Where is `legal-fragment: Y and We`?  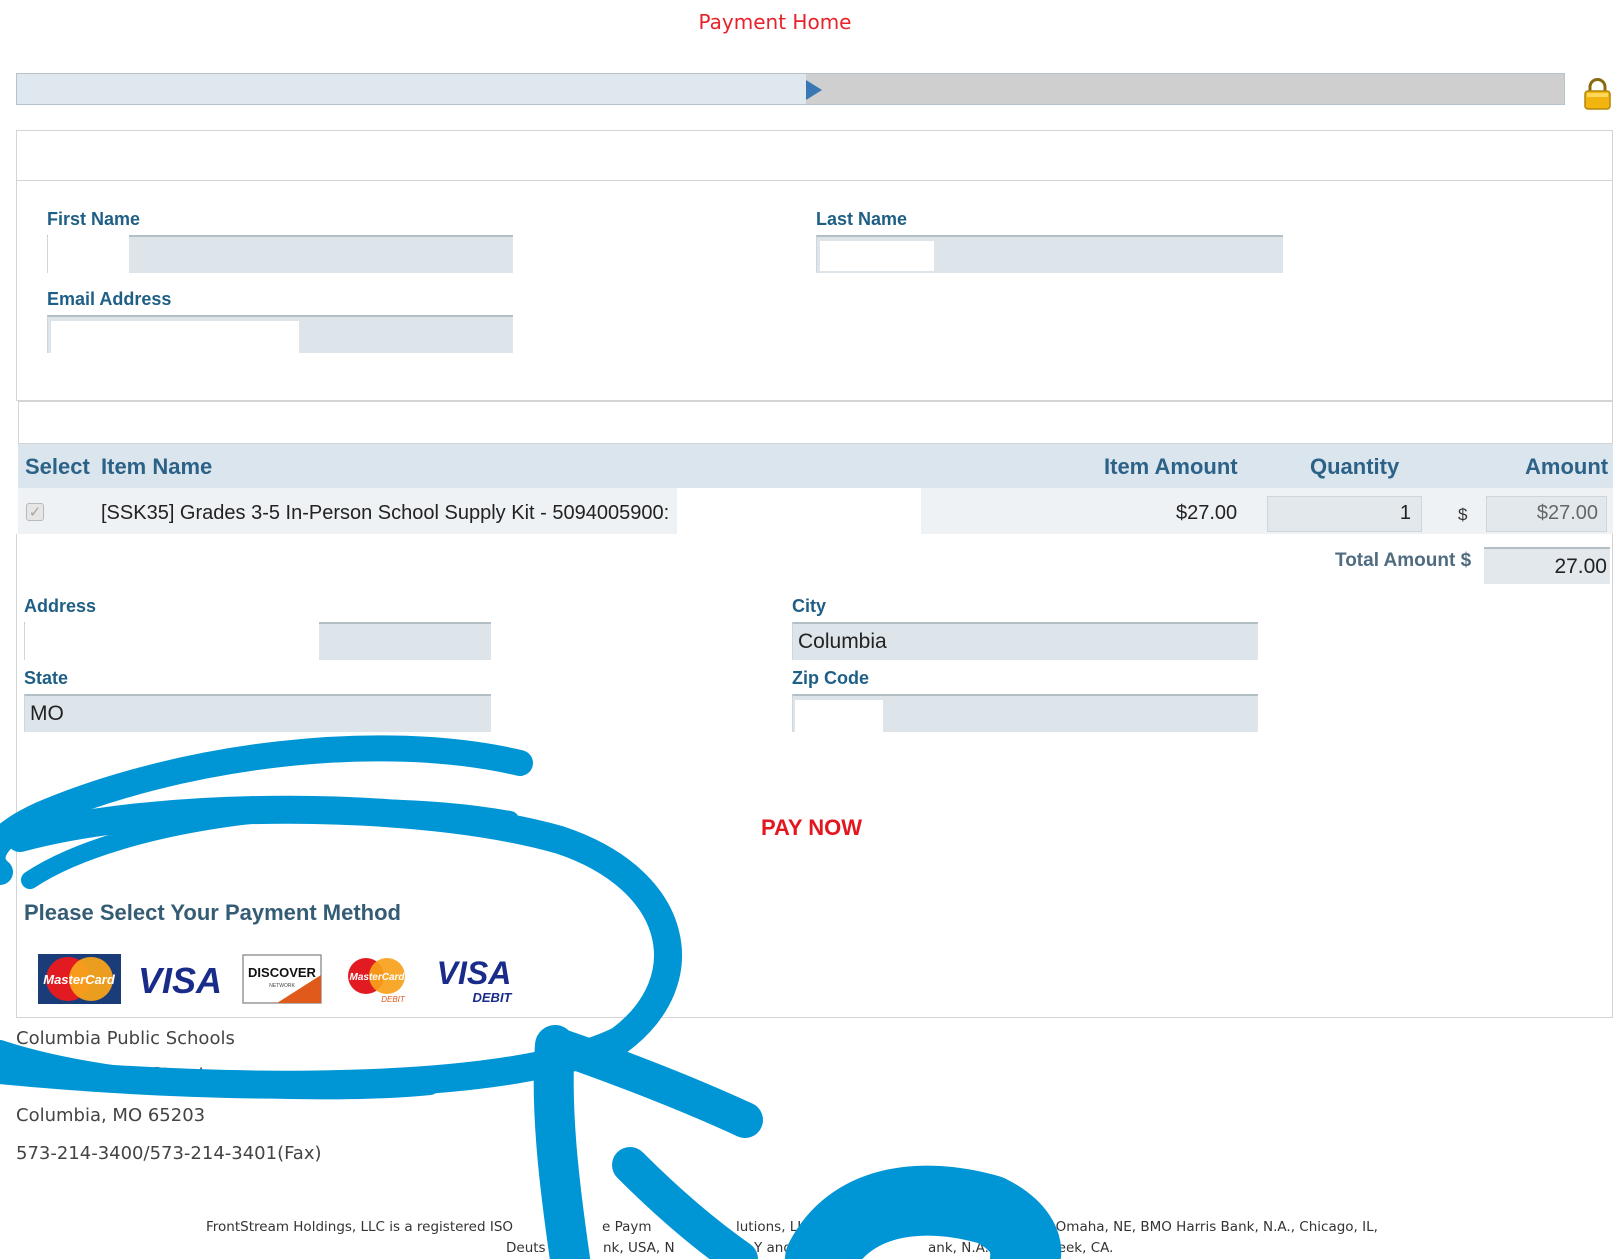 legal-fragment: Y and We is located at coordinates (786, 1248).